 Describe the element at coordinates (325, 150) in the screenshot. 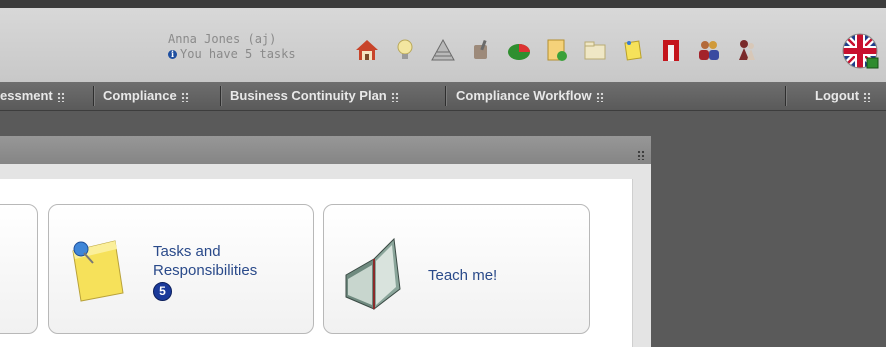

I see `panel-header` at that location.